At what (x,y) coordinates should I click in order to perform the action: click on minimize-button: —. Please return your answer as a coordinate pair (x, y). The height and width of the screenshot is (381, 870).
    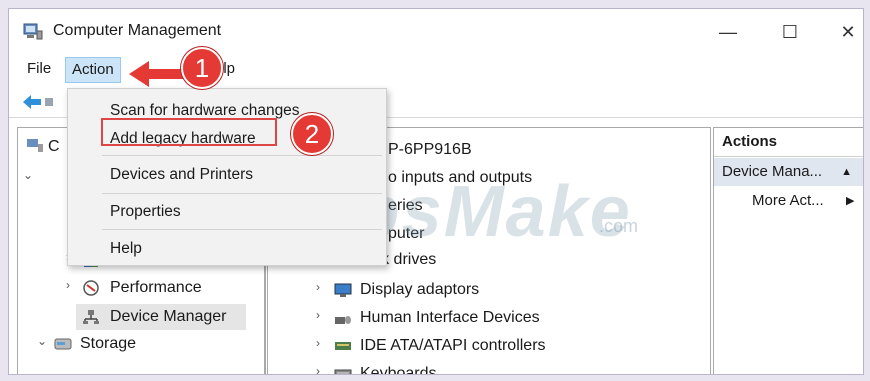
    Looking at the image, I should click on (728, 32).